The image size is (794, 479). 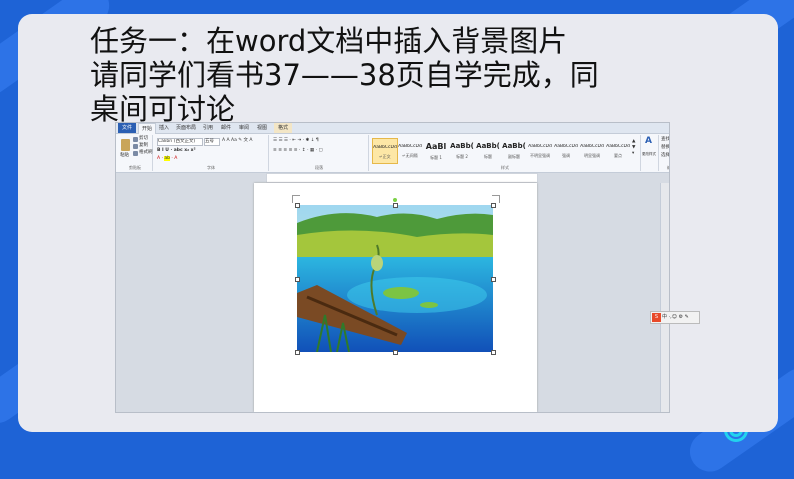 I want to click on paste-button: 粘贴, so click(x=124, y=156).